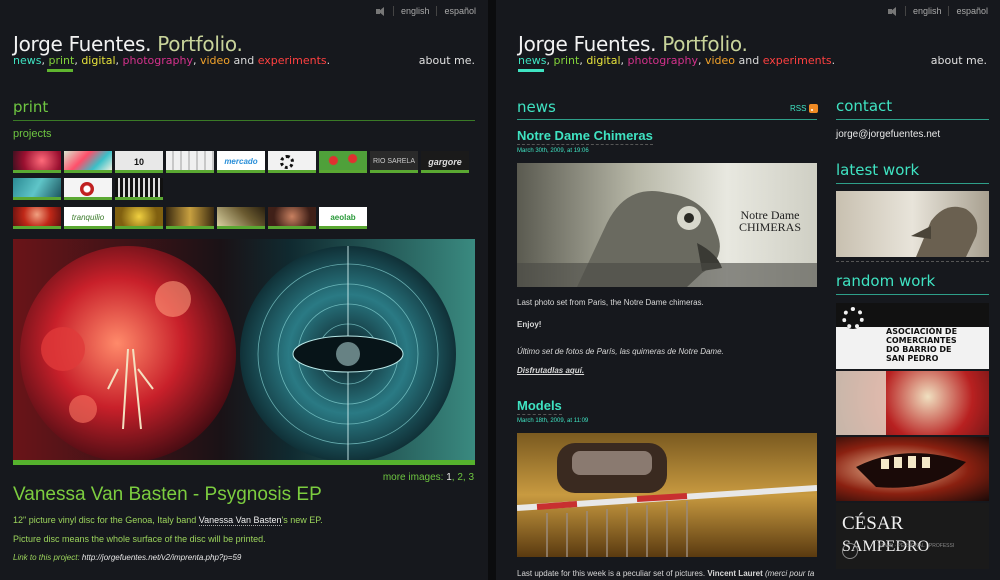  I want to click on post-title: Notre Dame Chimeras, so click(585, 136).